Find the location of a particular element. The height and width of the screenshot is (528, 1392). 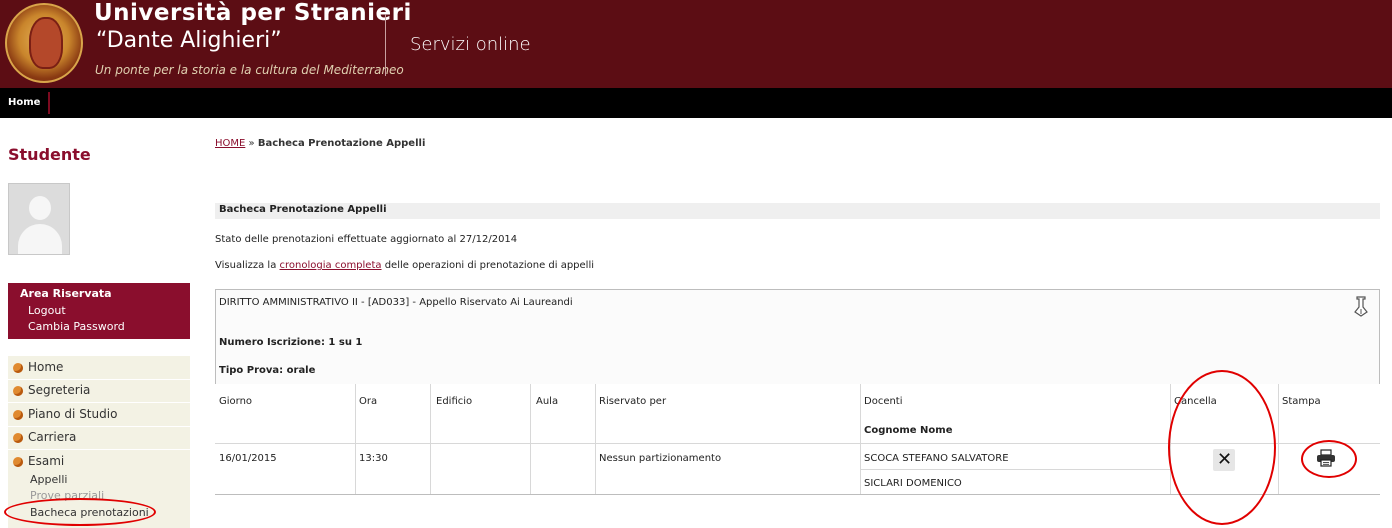

breadcrumb: HOME » Bacheca Prenotazione Appelli is located at coordinates (320, 143).